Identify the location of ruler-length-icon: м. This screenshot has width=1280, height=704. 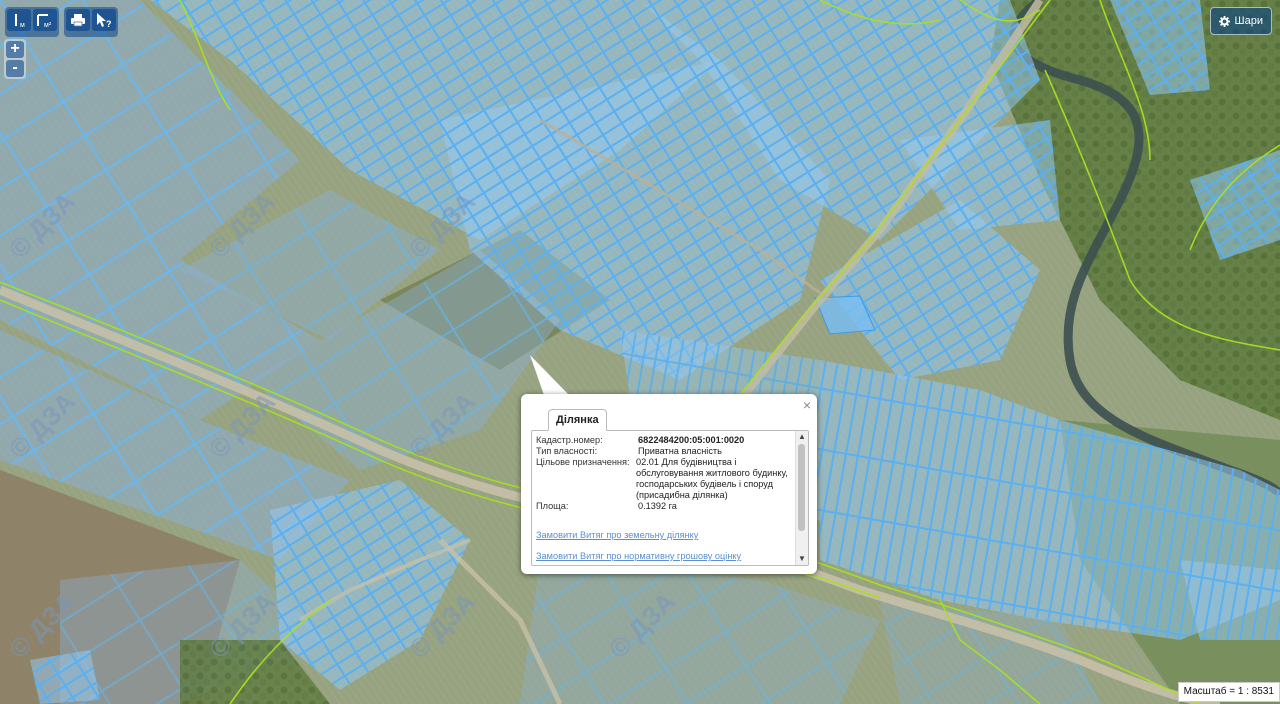
(20, 21).